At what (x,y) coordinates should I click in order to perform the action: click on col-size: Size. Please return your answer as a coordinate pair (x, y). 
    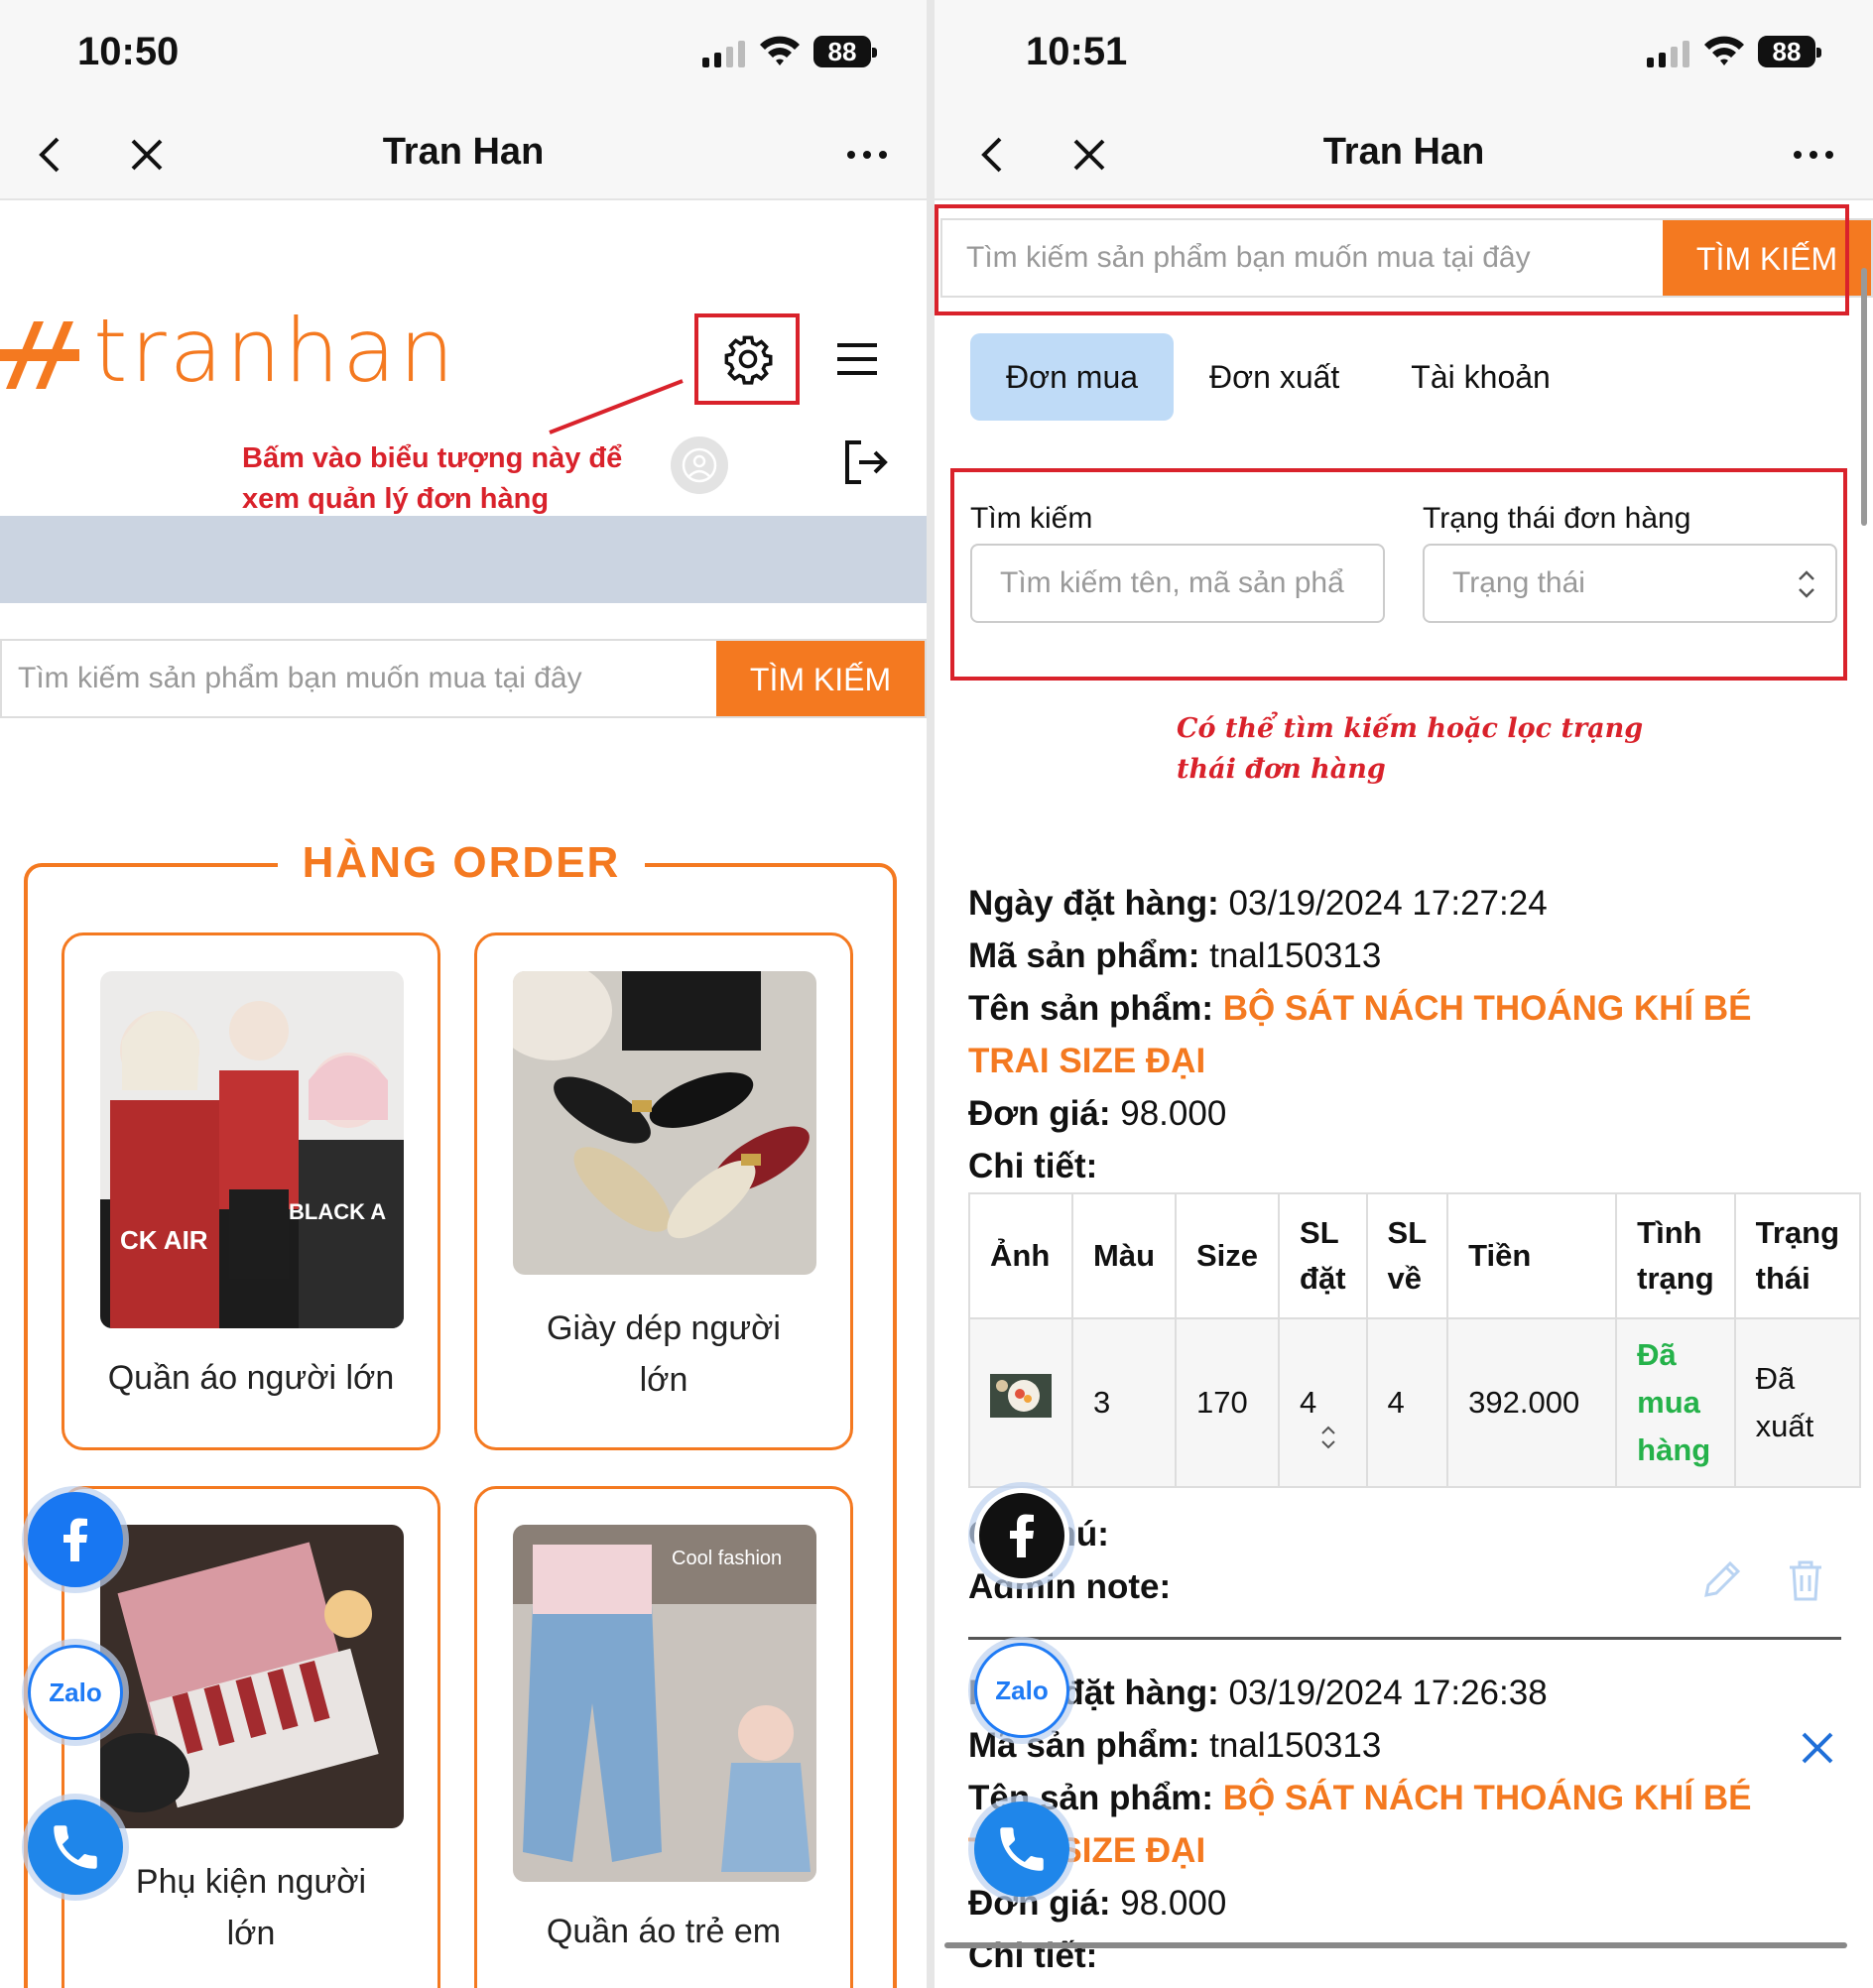
    Looking at the image, I should click on (1228, 1255).